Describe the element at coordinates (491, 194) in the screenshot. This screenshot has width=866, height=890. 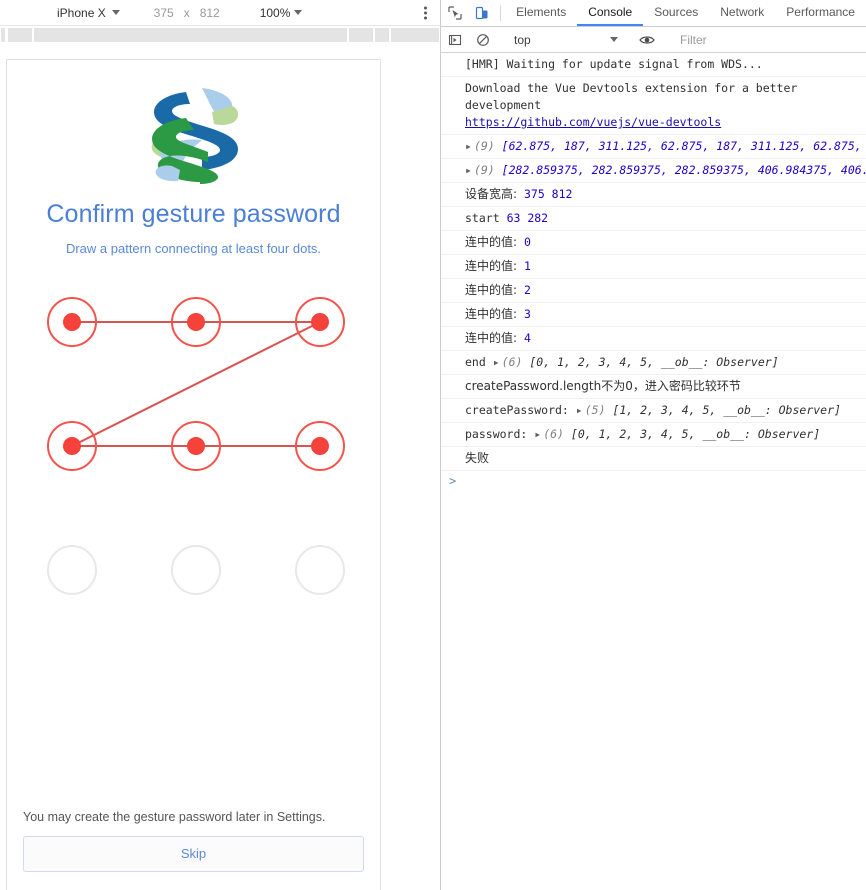
I see `log-label: 设备宽高:` at that location.